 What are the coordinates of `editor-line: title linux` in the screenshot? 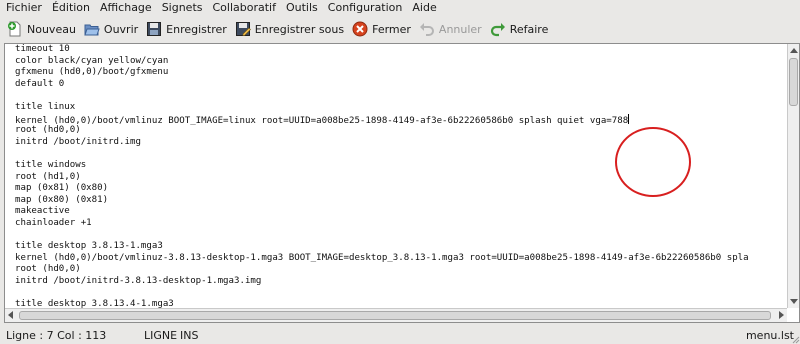 It's located at (399, 108).